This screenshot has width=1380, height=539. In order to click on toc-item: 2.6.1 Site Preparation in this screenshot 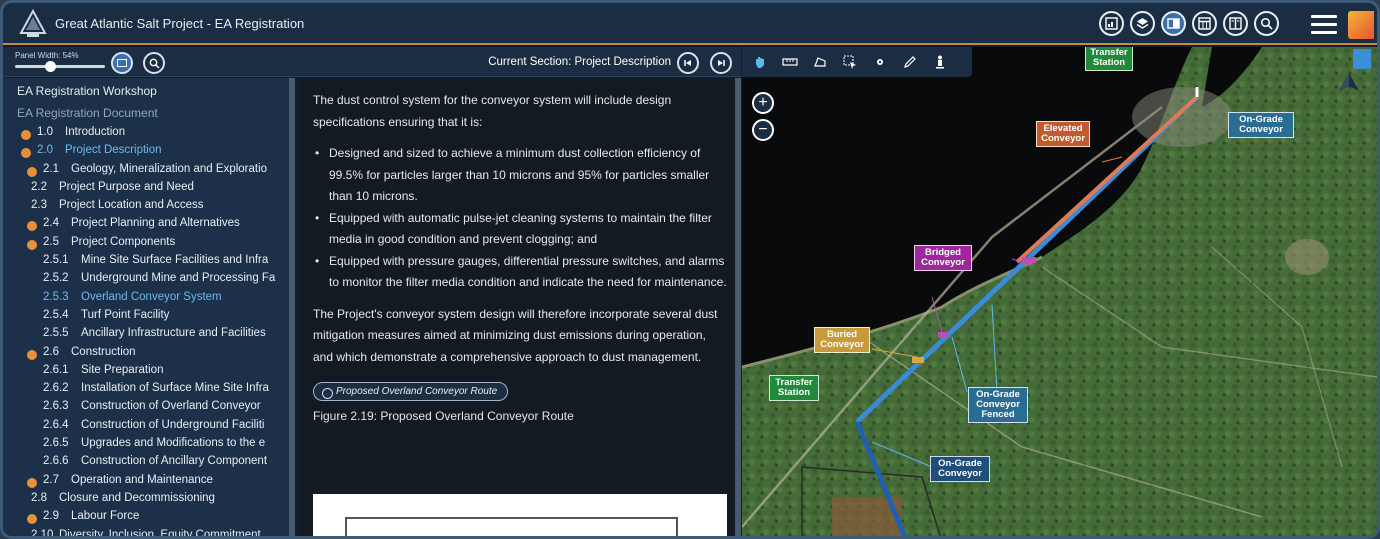, I will do `click(146, 373)`.